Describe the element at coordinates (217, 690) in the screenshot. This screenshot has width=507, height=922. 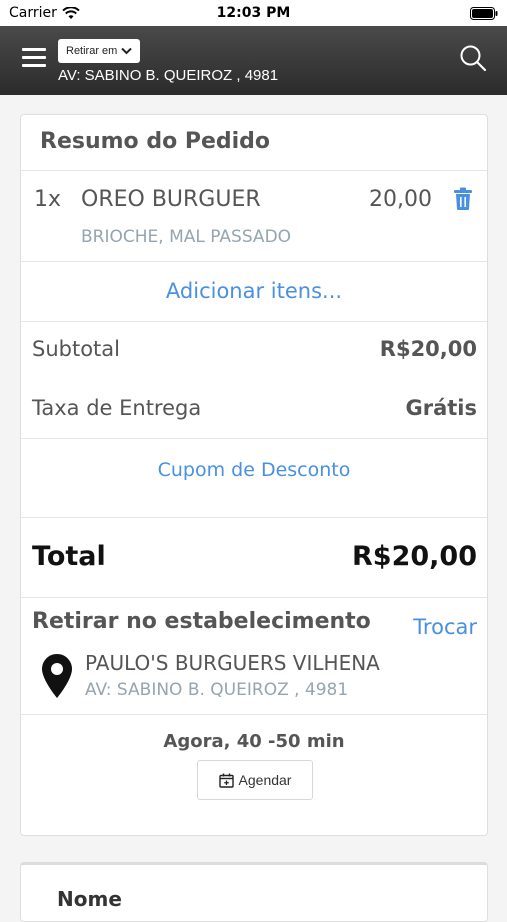
I see `store-address: AV: SABINO B. QUEIROZ , 4981` at that location.